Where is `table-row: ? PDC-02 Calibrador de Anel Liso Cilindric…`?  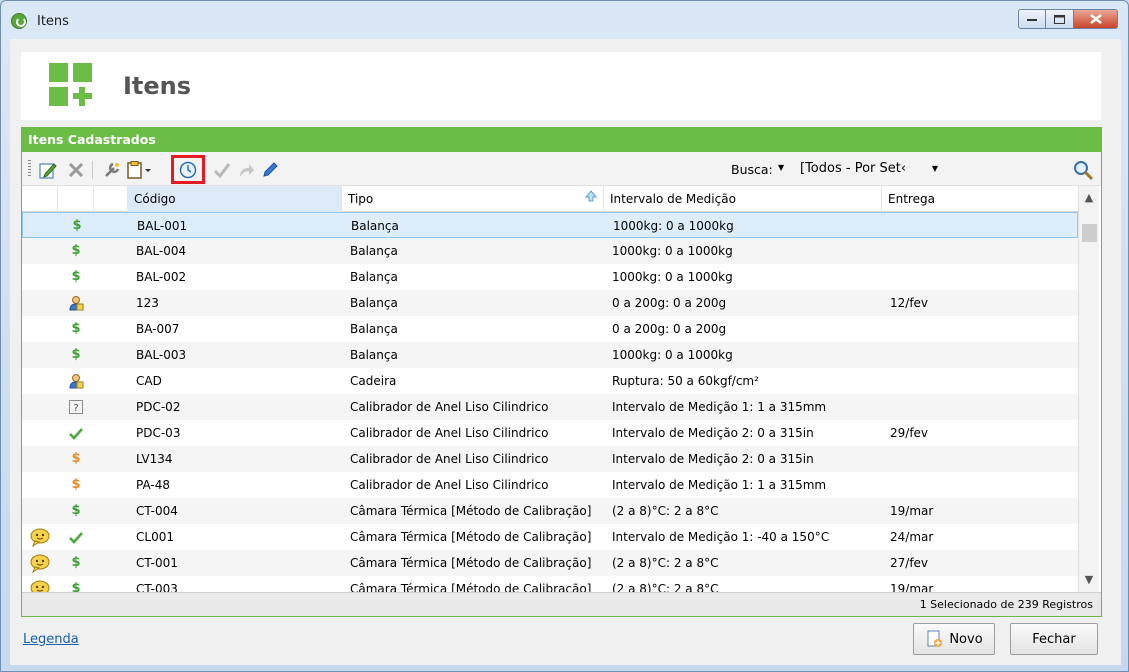 table-row: ? PDC-02 Calibrador de Anel Liso Cilindric… is located at coordinates (550, 407).